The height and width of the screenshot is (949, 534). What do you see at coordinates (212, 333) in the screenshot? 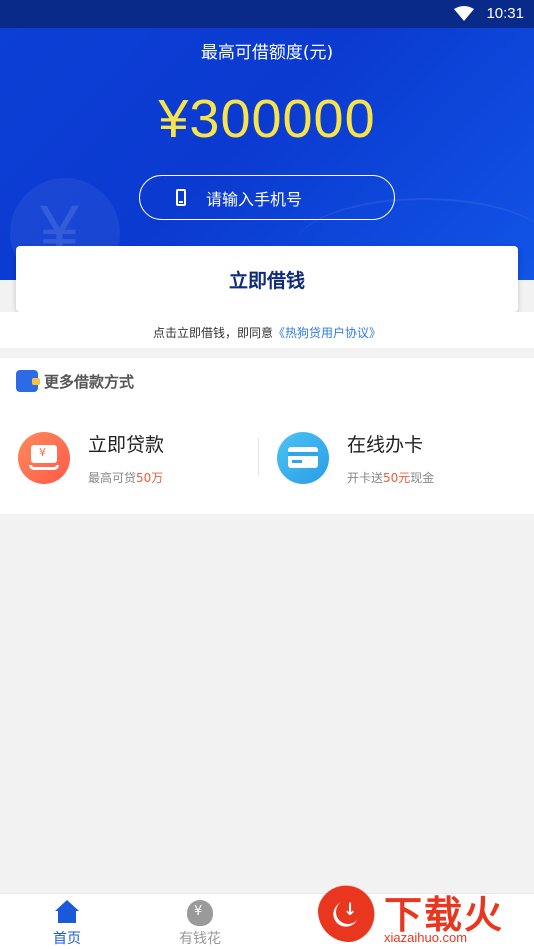
I see `agreement-prefix: 点击立即借钱，即同意` at bounding box center [212, 333].